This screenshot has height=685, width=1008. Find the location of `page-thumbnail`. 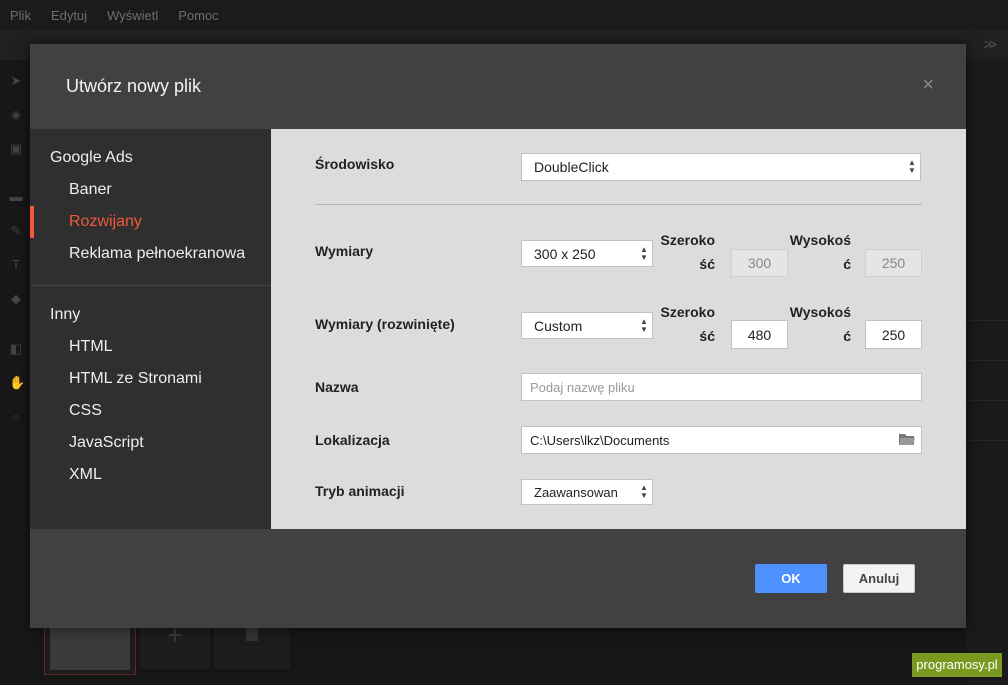

page-thumbnail is located at coordinates (90, 650).